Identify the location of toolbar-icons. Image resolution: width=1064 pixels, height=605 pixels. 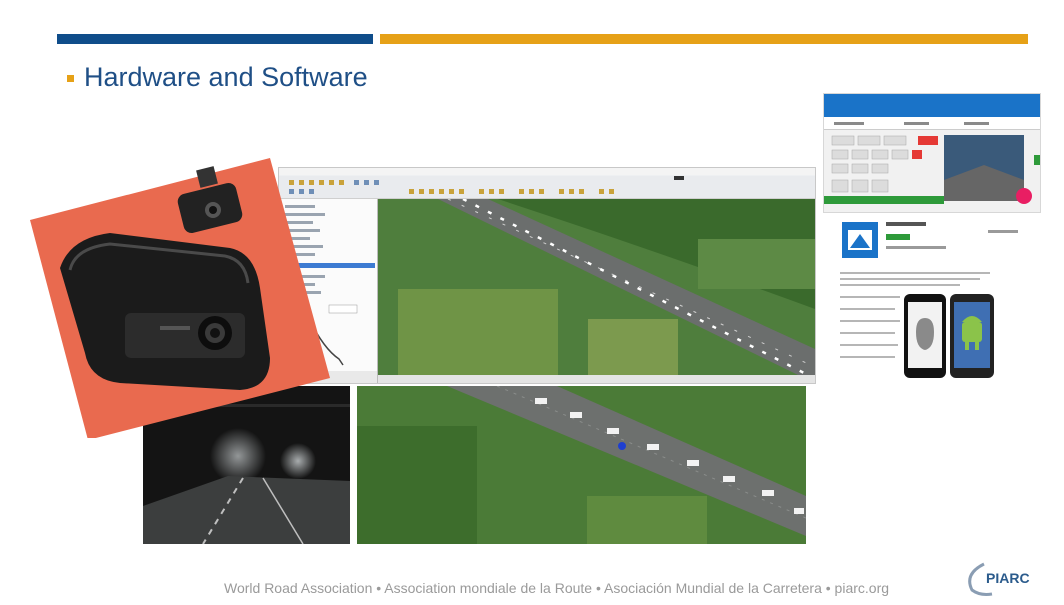
(486, 185).